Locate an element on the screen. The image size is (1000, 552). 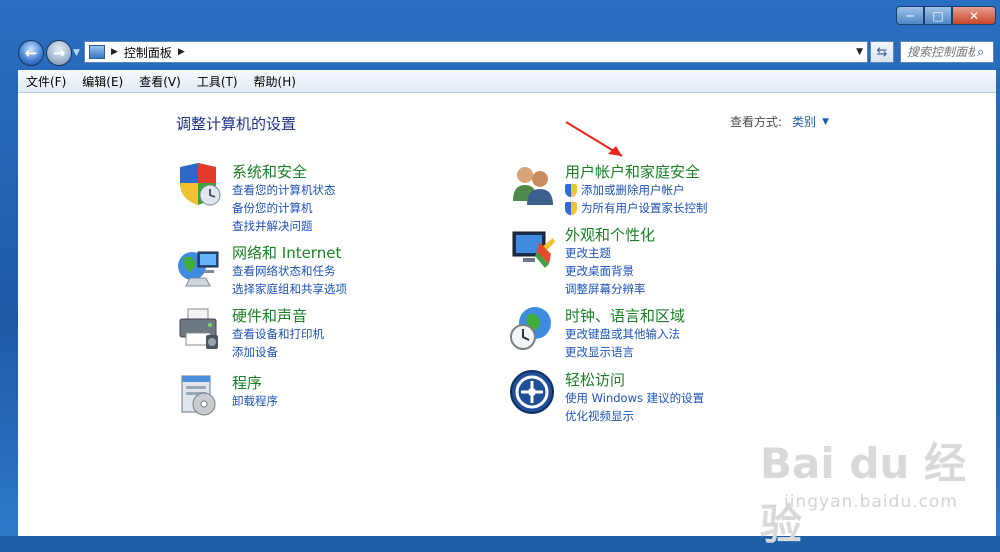
category-title: 外观和个性化 is located at coordinates (610, 234).